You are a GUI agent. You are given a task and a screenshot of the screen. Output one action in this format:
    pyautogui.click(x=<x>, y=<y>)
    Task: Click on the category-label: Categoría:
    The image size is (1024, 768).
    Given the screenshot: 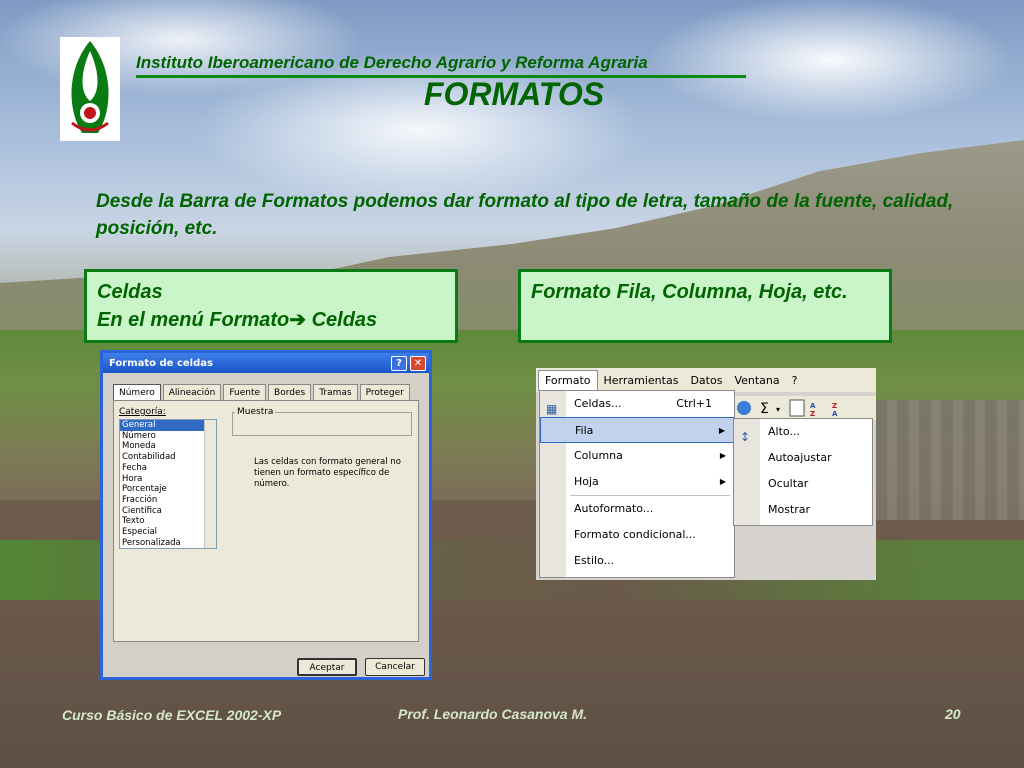 What is the action you would take?
    pyautogui.click(x=142, y=412)
    